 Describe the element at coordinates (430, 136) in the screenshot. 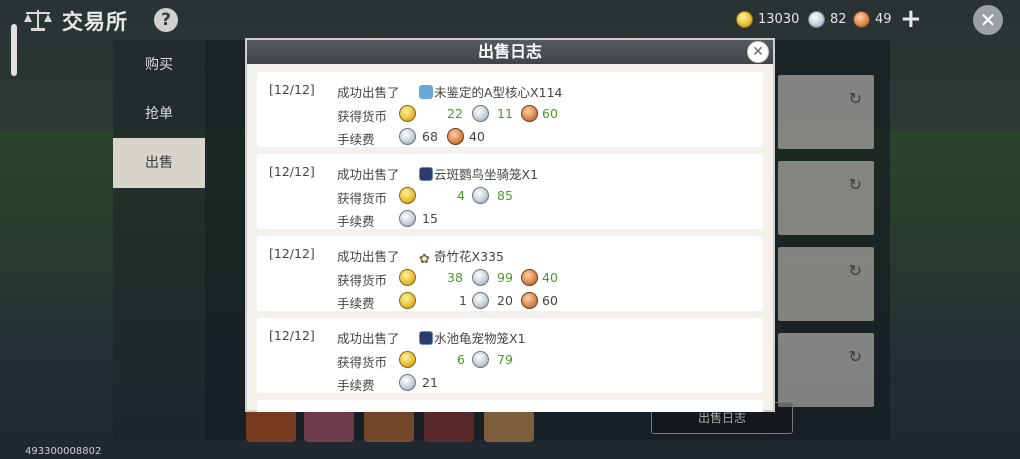

I see `fee-silver: 68` at that location.